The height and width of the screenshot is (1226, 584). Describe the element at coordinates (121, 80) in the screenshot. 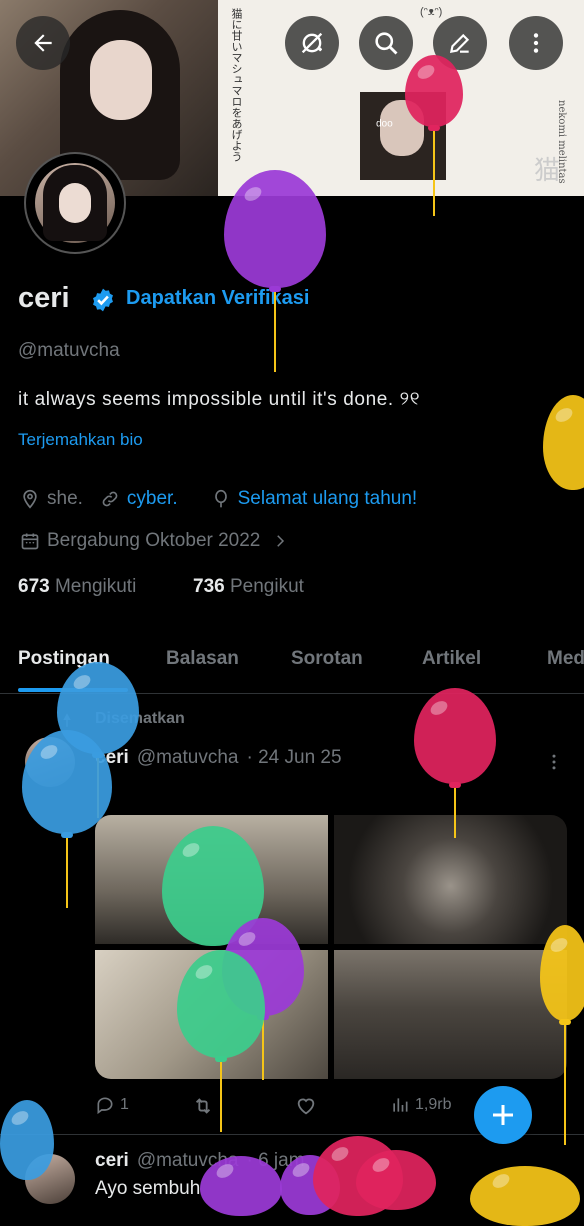

I see `banner-figure-face` at that location.